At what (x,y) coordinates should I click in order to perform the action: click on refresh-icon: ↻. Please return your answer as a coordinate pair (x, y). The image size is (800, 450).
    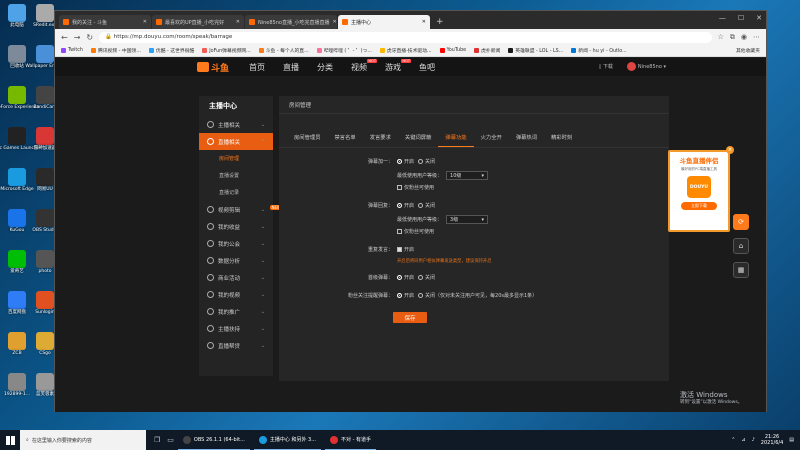
    Looking at the image, I should click on (89, 37).